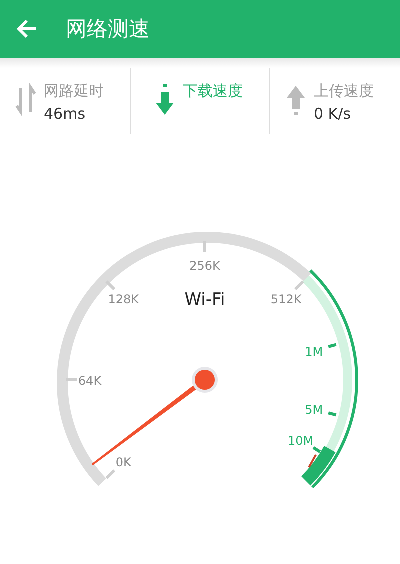  What do you see at coordinates (205, 266) in the screenshot?
I see `scale-label: 256K` at bounding box center [205, 266].